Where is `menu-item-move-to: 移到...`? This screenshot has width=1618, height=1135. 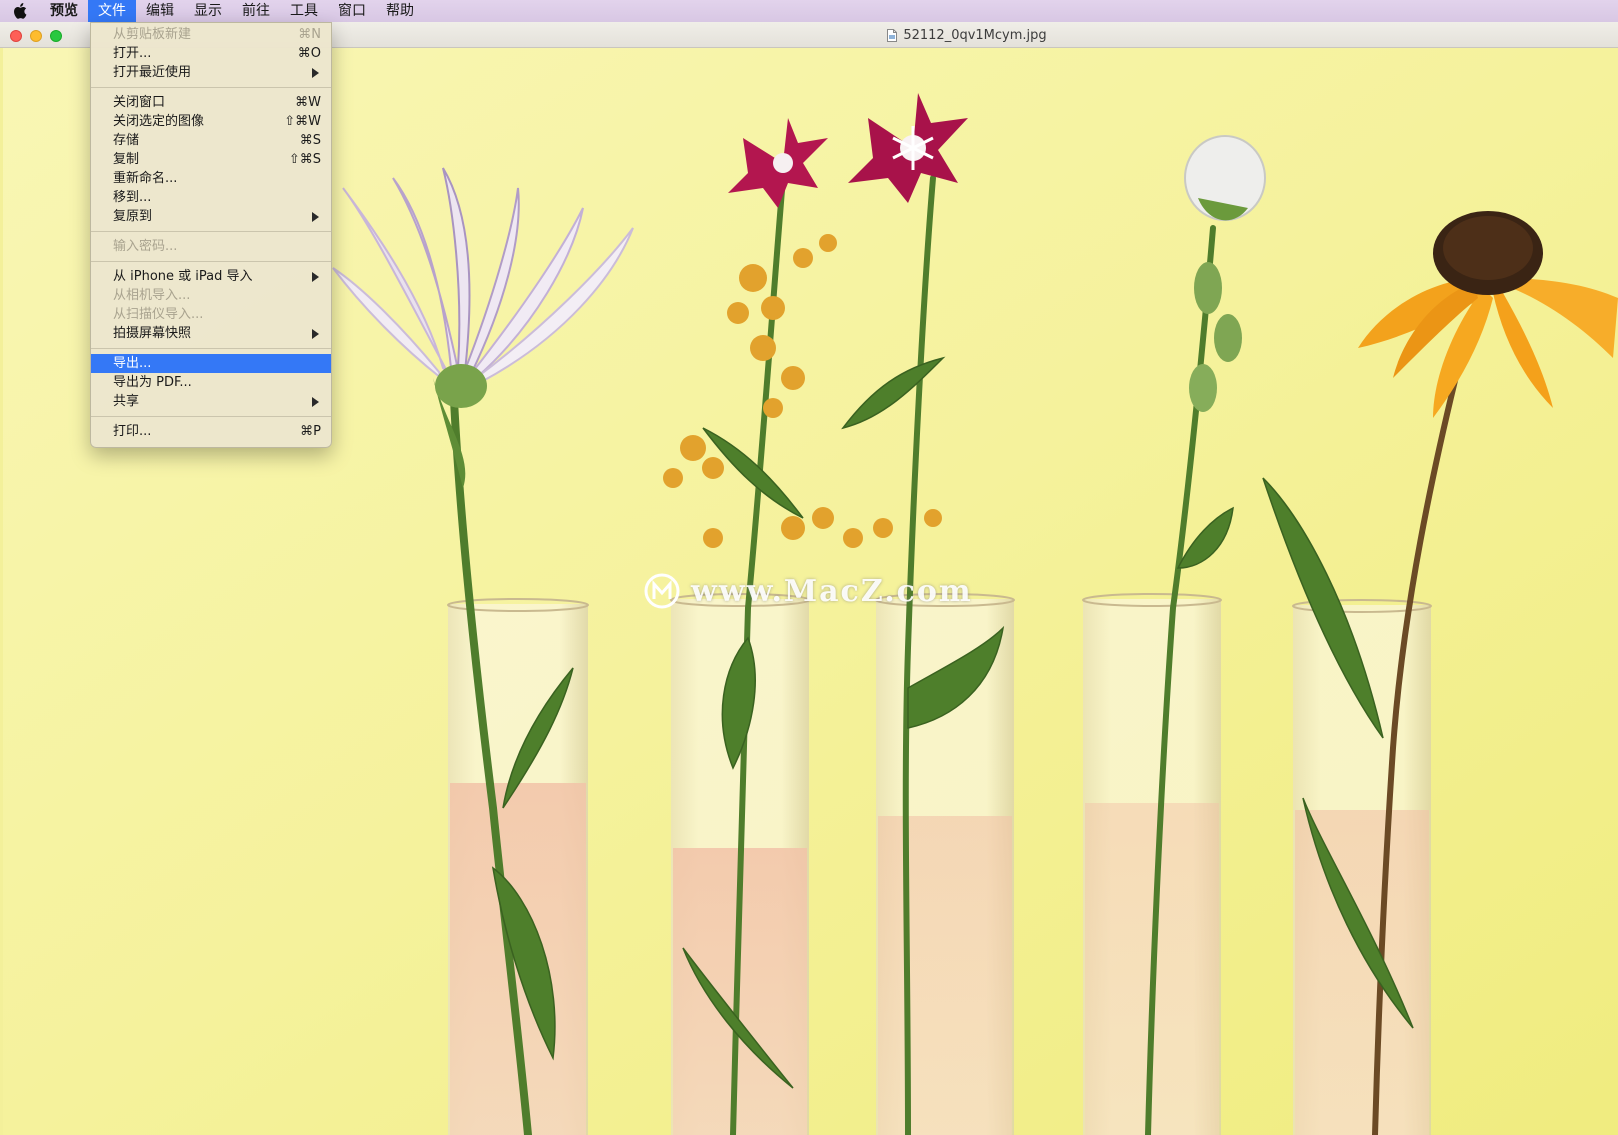
menu-item-move-to: 移到... is located at coordinates (211, 197).